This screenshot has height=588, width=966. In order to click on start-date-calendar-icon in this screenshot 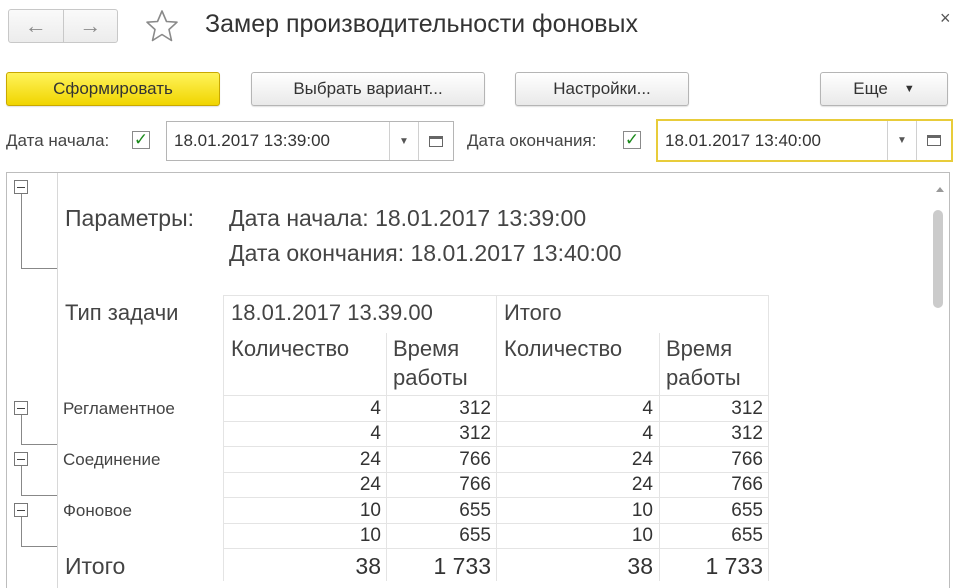, I will do `click(435, 141)`.